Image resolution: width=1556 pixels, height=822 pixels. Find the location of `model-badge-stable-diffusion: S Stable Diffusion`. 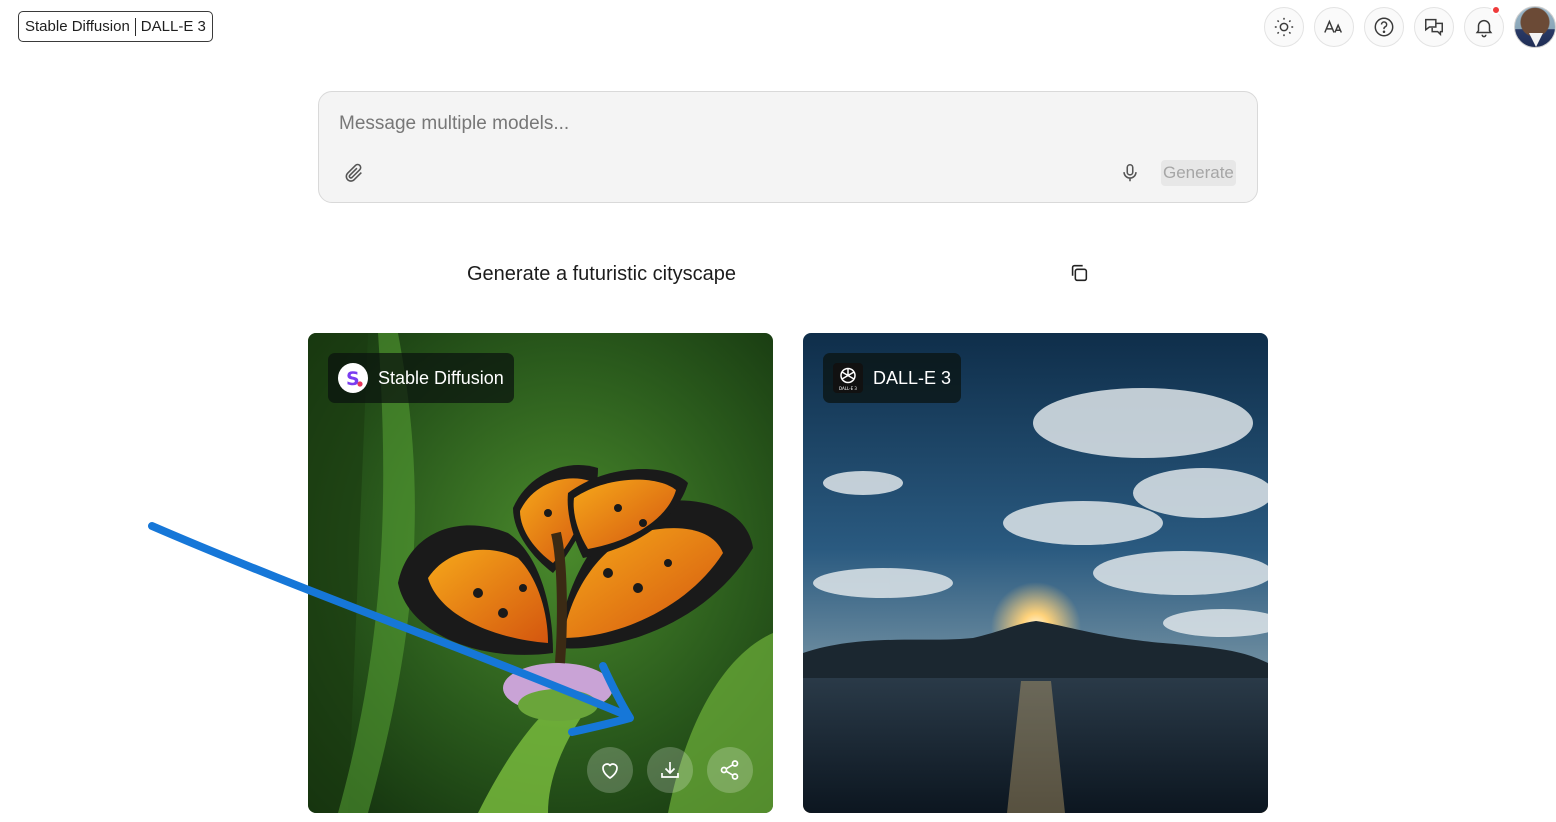

model-badge-stable-diffusion: S Stable Diffusion is located at coordinates (421, 378).